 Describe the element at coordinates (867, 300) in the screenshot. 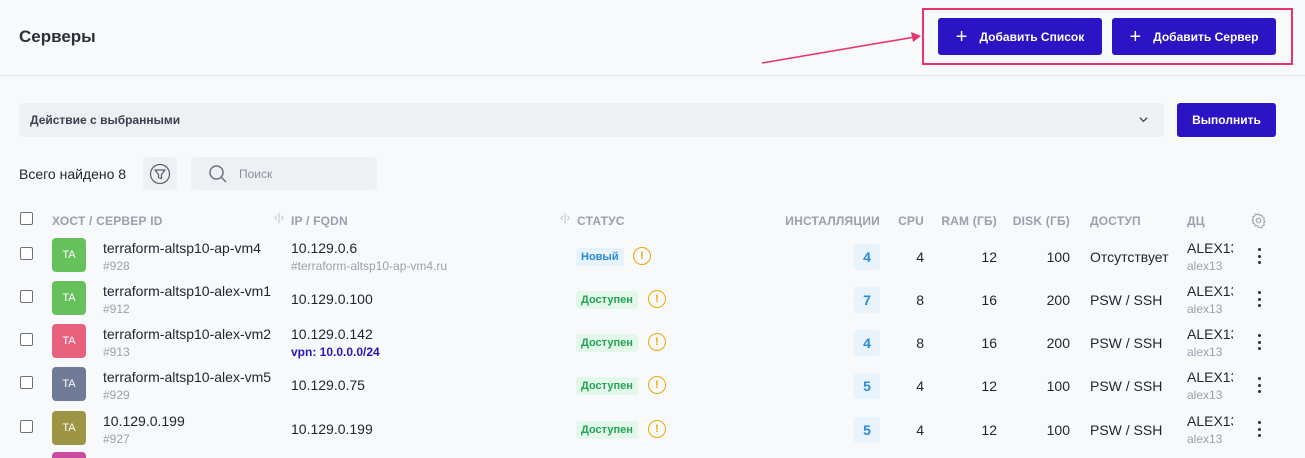

I see `installs-count: 7` at that location.